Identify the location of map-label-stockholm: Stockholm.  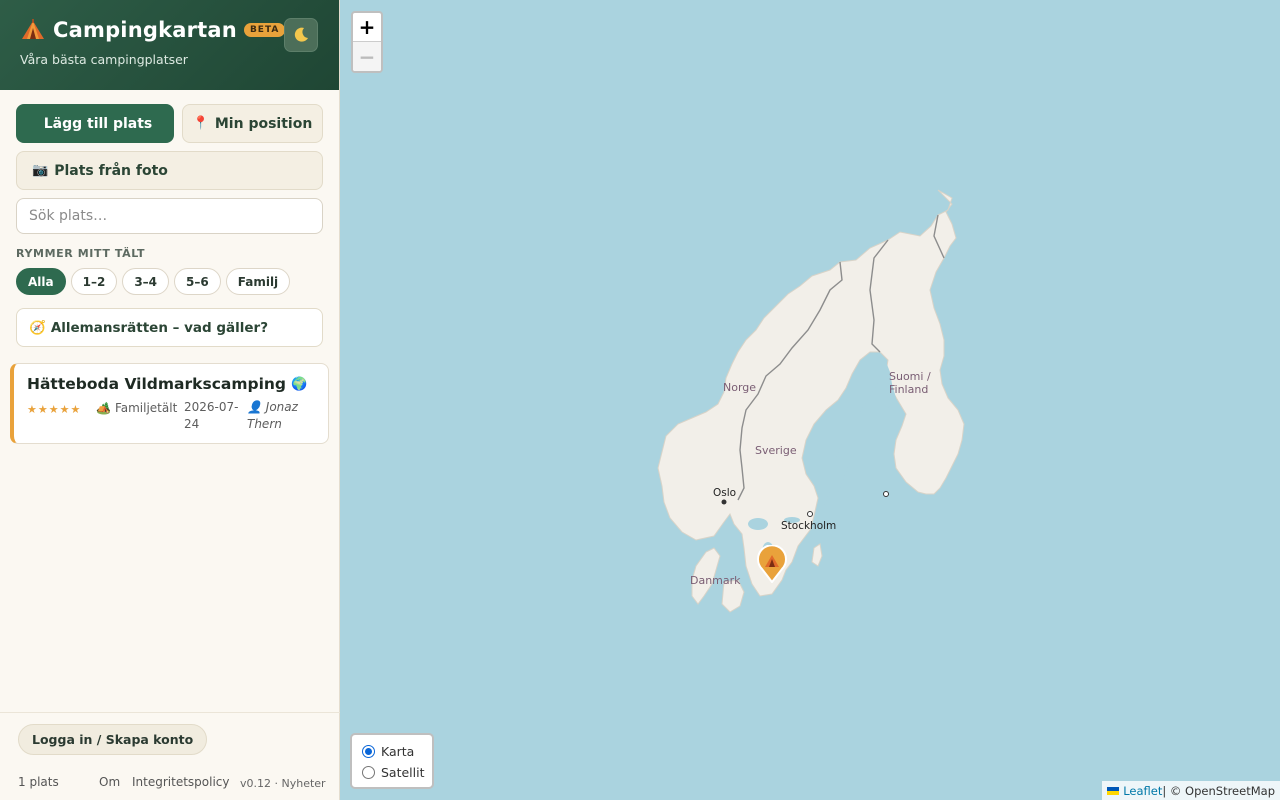
(808, 526).